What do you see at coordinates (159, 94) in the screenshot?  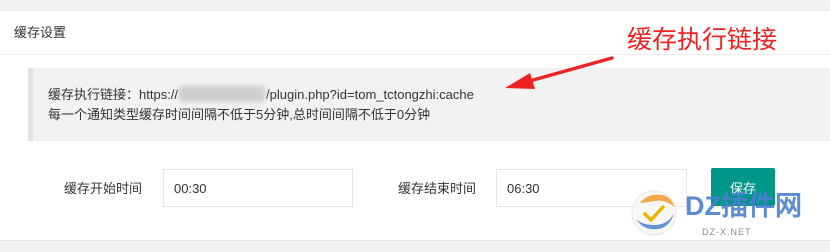 I see `cache-link-url-prefix: https://` at bounding box center [159, 94].